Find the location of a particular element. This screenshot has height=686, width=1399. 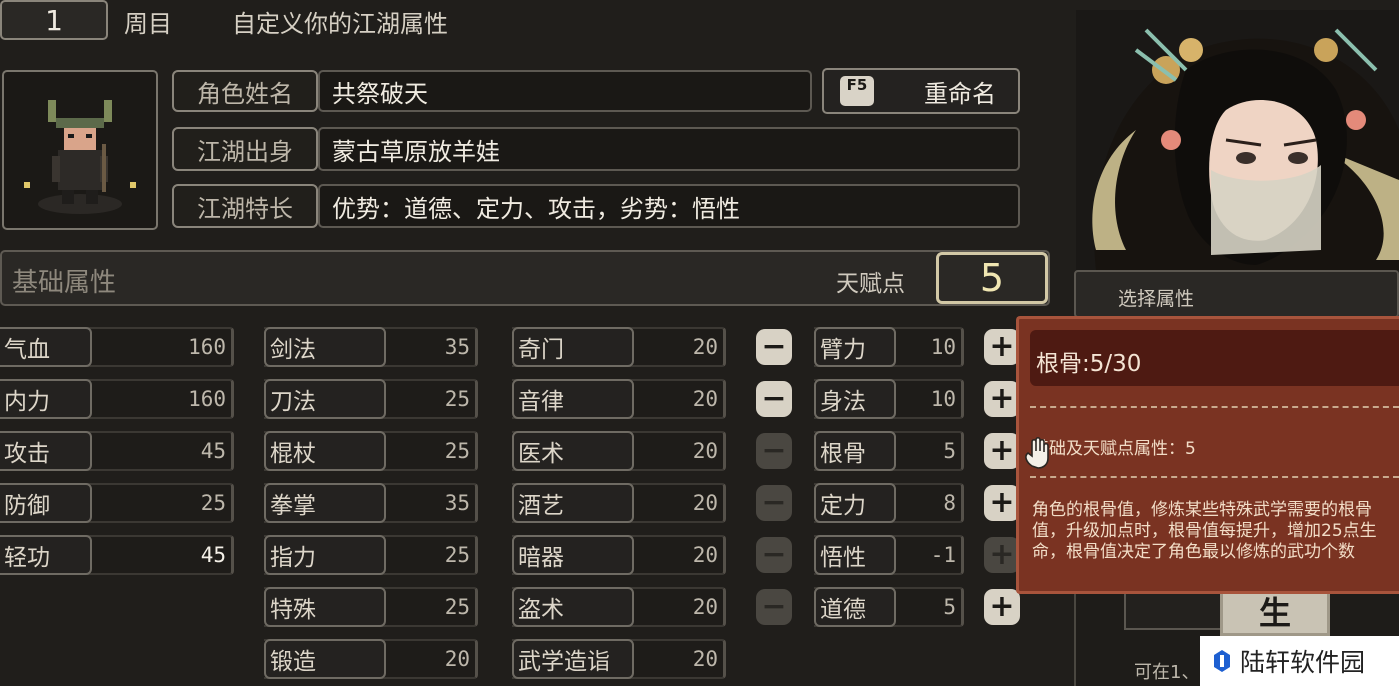

plus-button-bili: + is located at coordinates (1002, 347).